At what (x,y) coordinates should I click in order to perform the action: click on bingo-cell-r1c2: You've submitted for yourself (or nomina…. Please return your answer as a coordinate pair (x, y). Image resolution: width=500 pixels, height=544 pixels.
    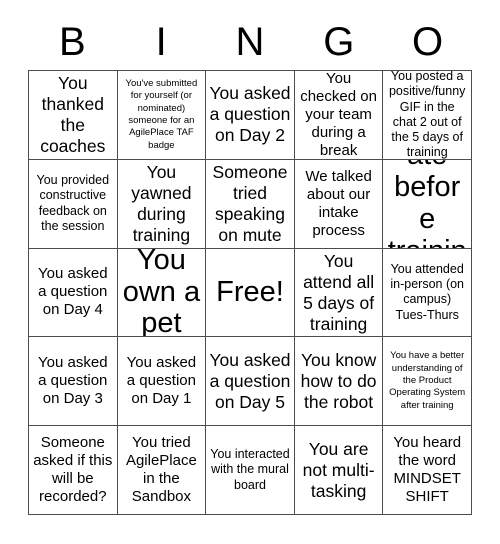
    Looking at the image, I should click on (162, 115).